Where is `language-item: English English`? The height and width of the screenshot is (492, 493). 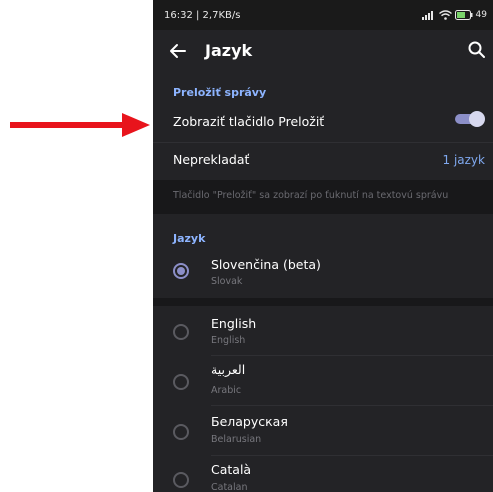 language-item: English English is located at coordinates (323, 331).